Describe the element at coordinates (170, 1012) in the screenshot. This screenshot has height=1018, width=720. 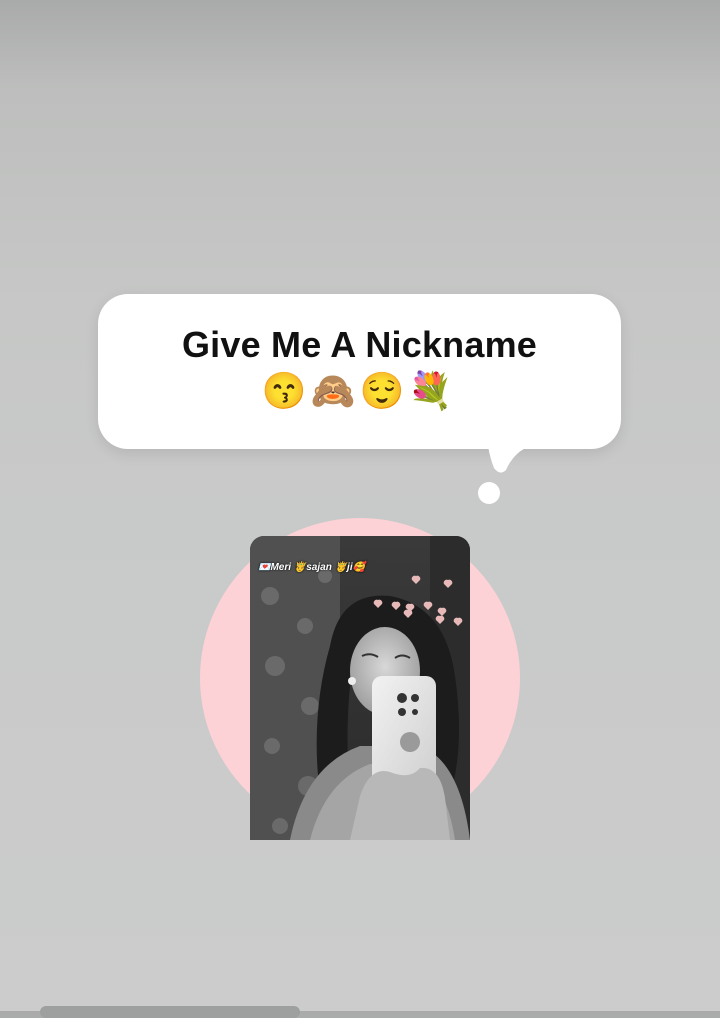
I see `bottom-sheet-handle` at that location.